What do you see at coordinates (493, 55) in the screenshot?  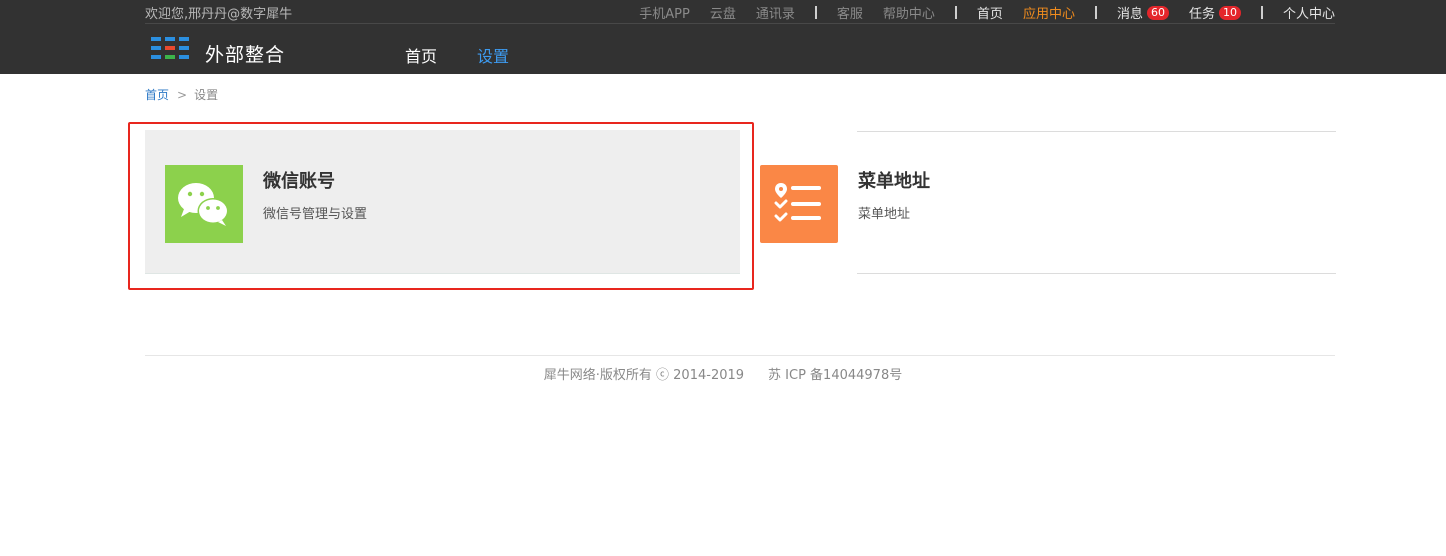 I see `nav-settings: 设置` at bounding box center [493, 55].